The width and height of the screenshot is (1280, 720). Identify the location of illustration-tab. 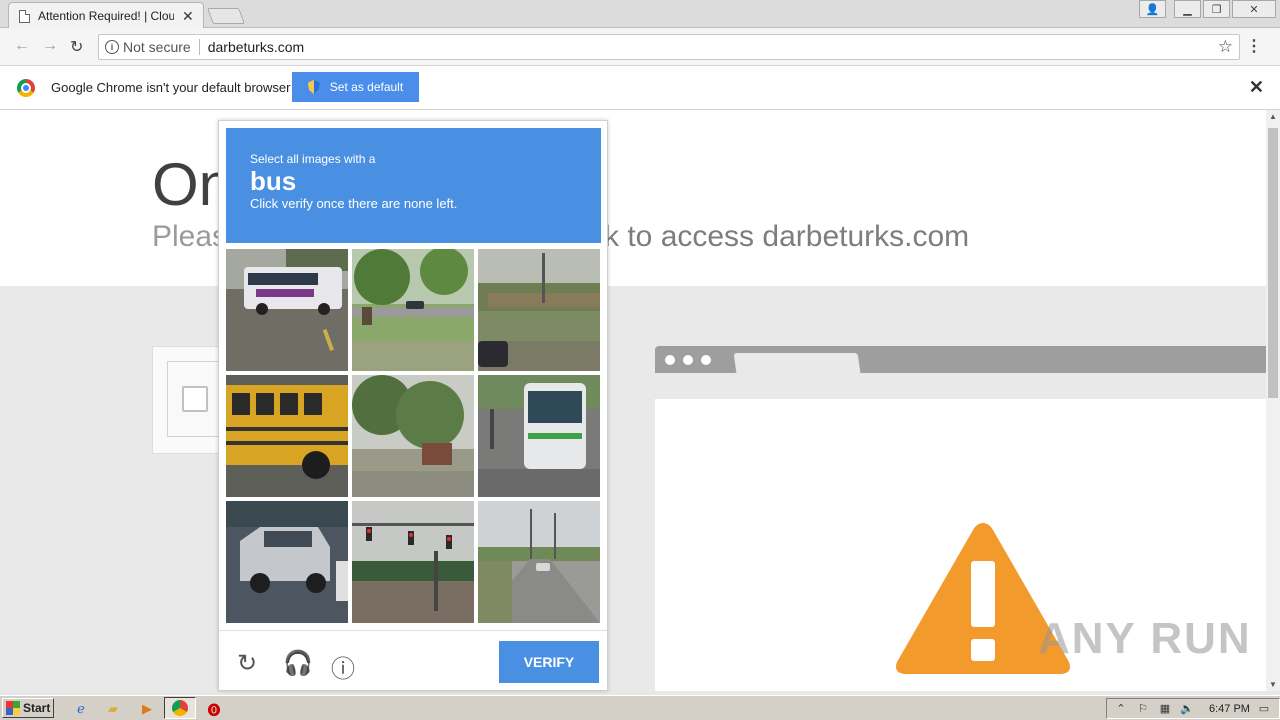
(797, 363).